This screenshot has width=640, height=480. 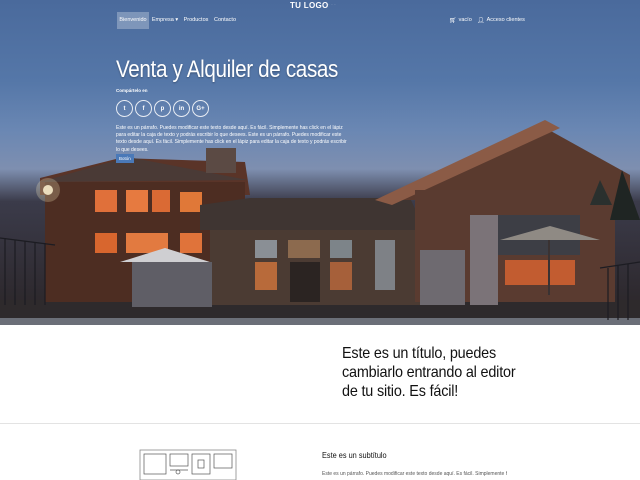 What do you see at coordinates (188, 464) in the screenshot?
I see `floorplan-image` at bounding box center [188, 464].